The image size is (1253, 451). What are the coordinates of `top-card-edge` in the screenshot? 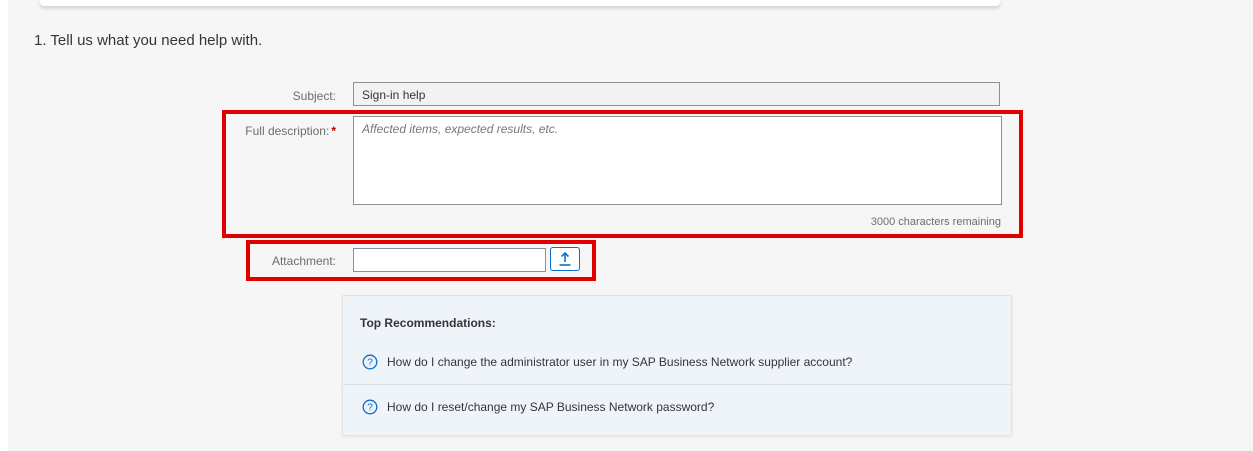 It's located at (520, 3).